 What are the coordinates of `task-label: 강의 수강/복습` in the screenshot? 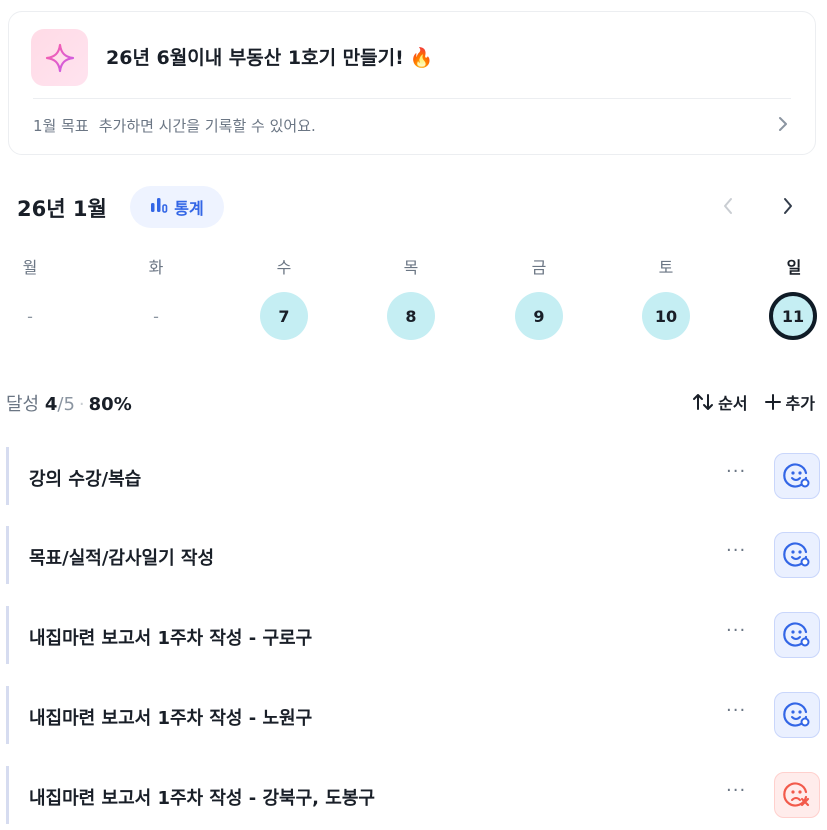 It's located at (85, 479).